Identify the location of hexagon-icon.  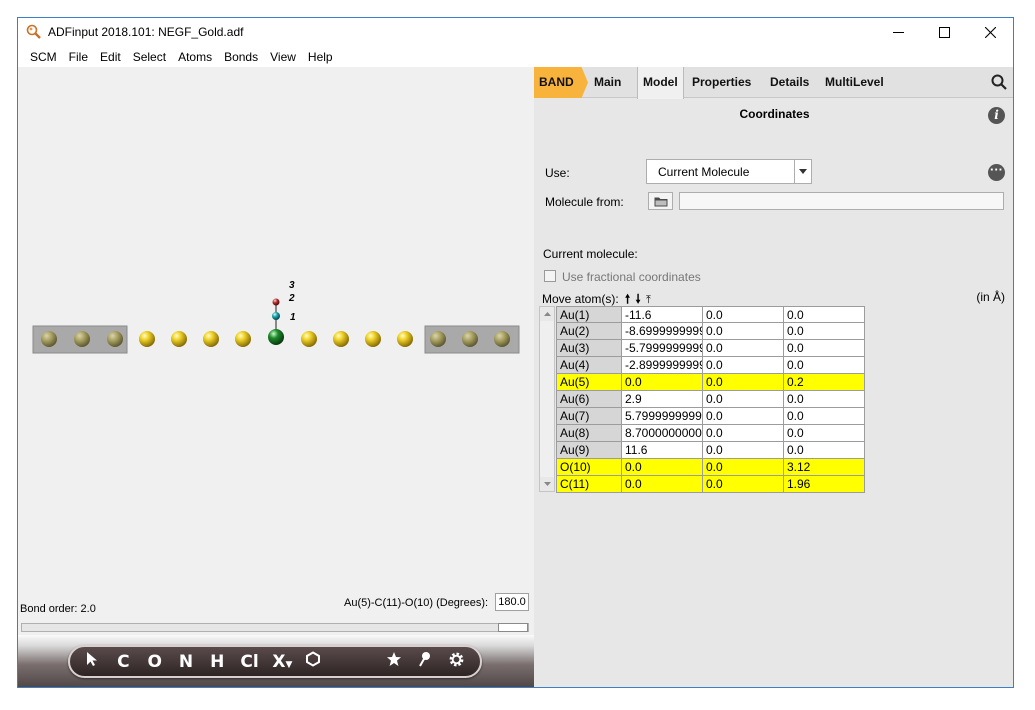
(312, 661).